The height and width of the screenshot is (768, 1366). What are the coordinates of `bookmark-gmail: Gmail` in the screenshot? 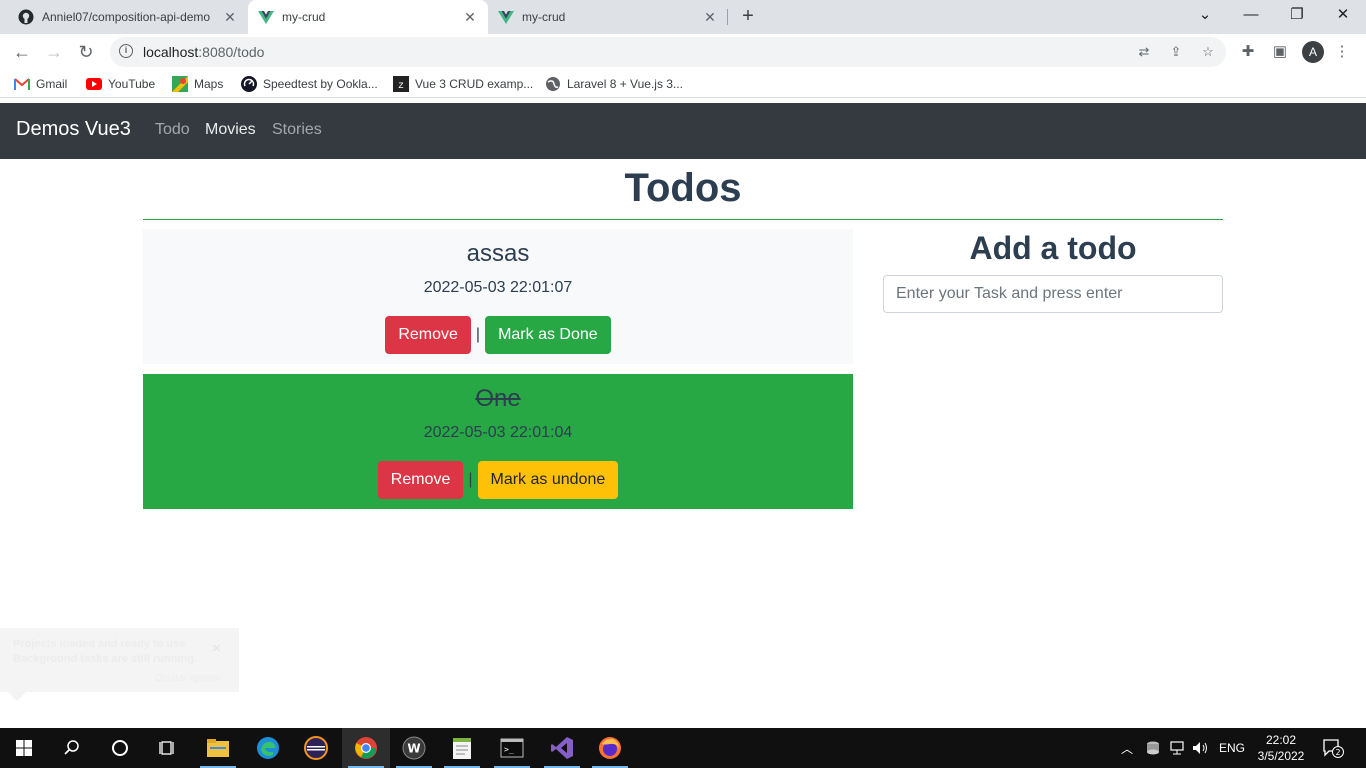 It's located at (40, 84).